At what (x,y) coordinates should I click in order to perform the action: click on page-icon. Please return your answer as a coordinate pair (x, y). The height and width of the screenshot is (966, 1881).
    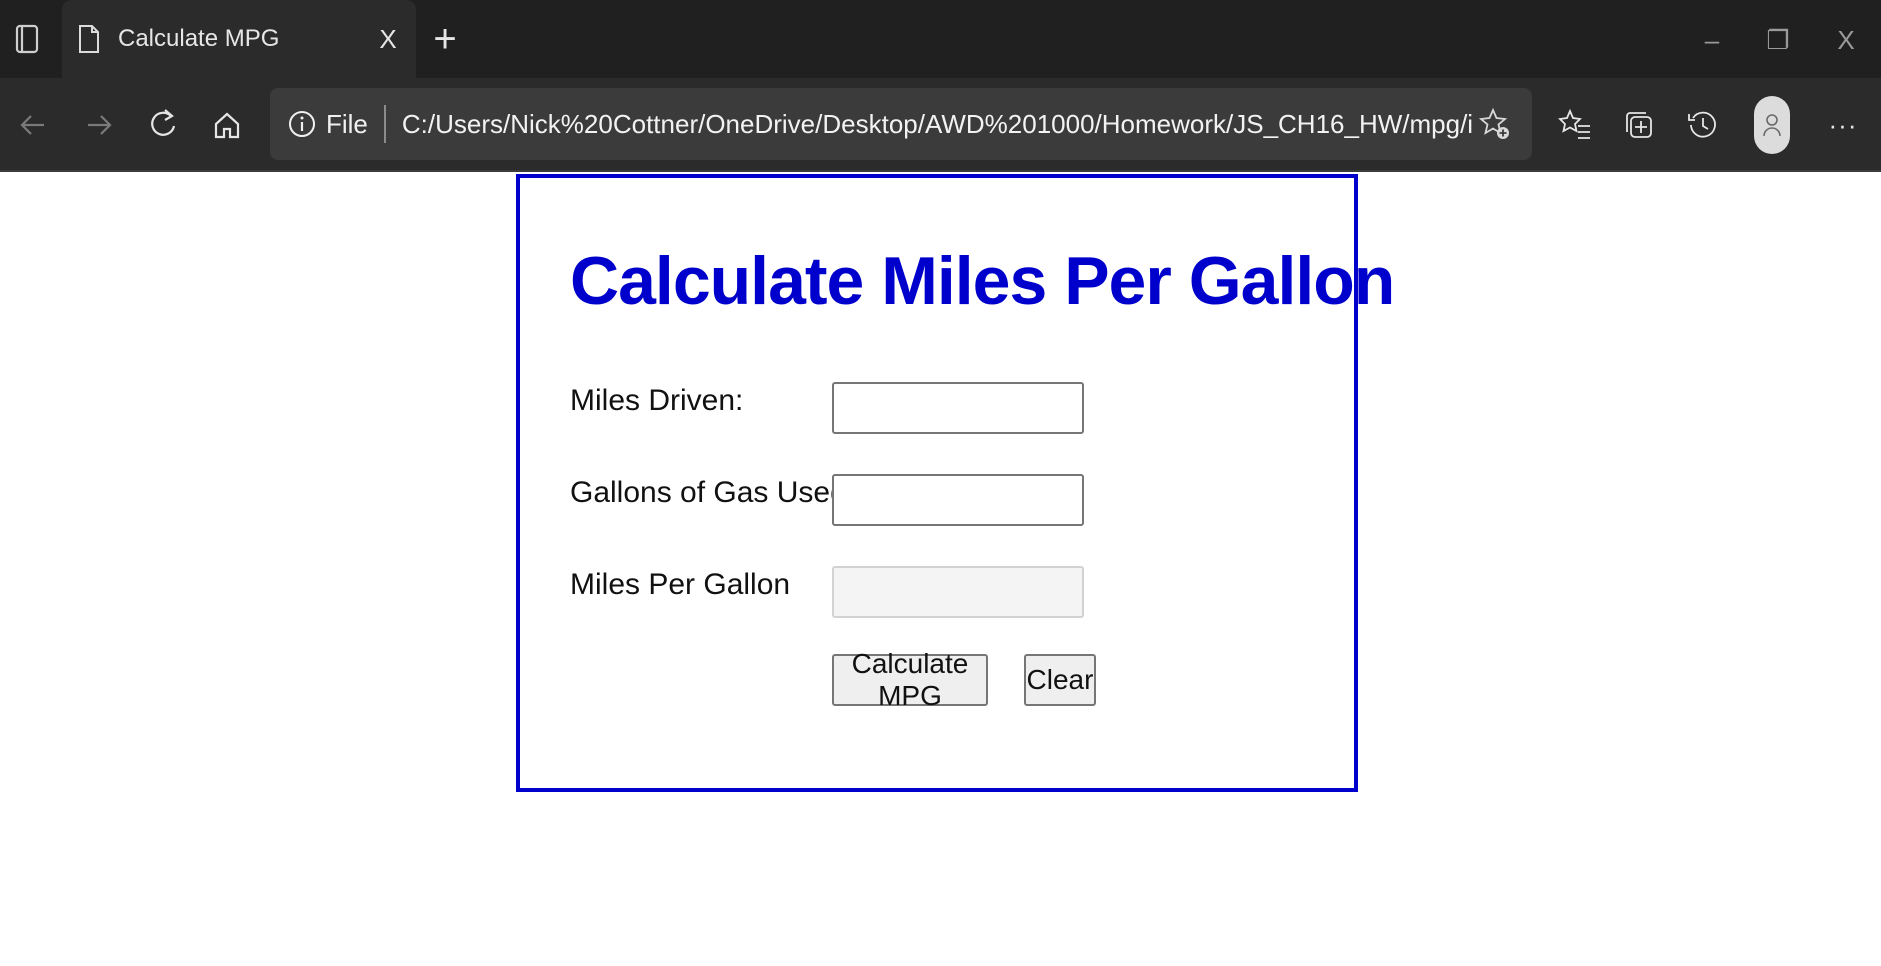
    Looking at the image, I should click on (90, 39).